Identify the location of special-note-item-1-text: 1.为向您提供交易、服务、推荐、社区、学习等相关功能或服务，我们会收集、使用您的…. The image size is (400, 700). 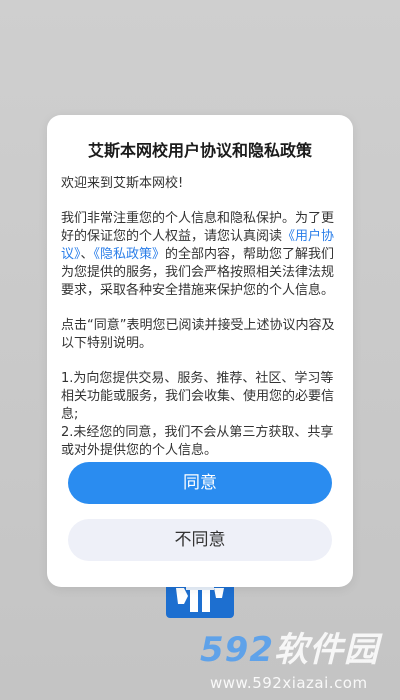
(198, 396).